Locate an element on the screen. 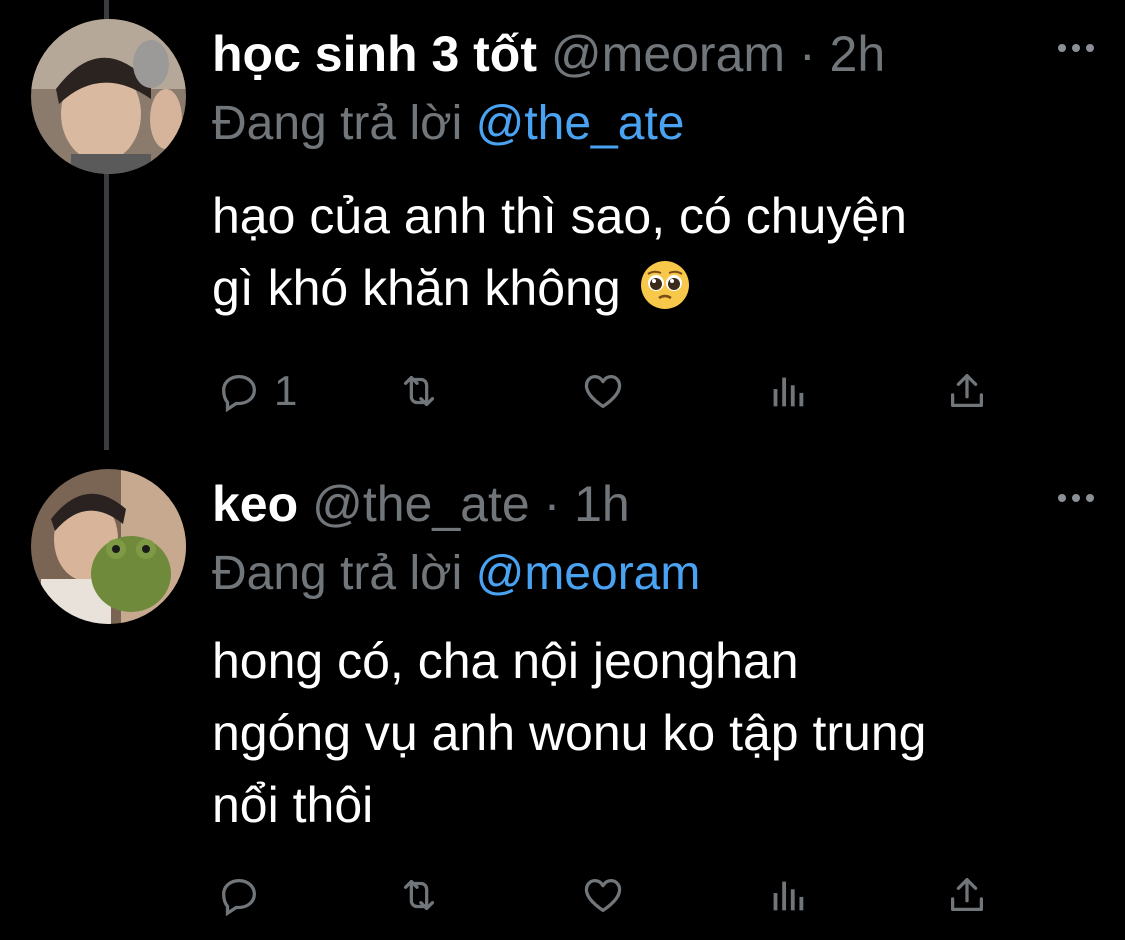  tweet-header: keo @the_ate · 1h is located at coordinates (421, 504).